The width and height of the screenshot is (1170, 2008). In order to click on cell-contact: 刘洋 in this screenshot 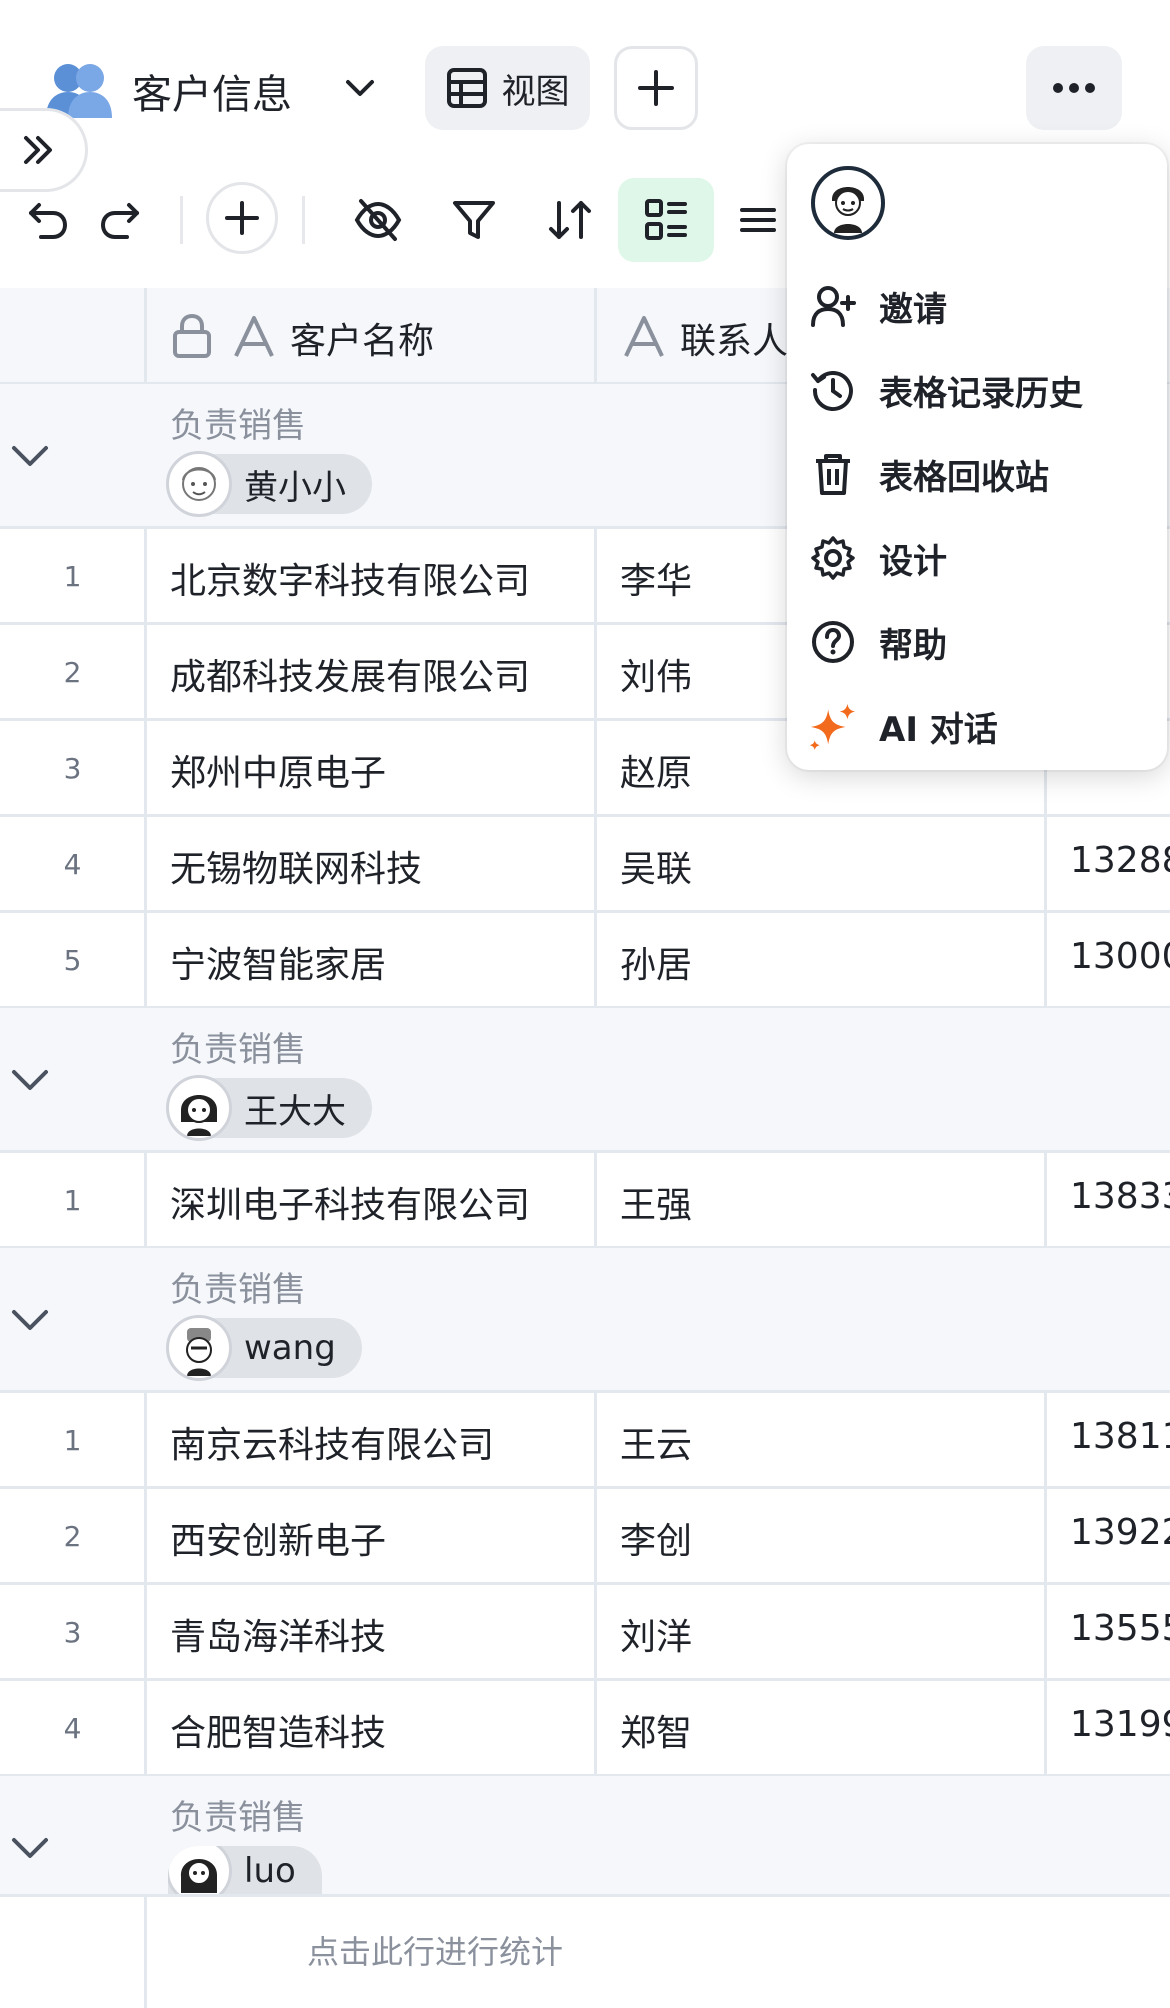, I will do `click(656, 1634)`.